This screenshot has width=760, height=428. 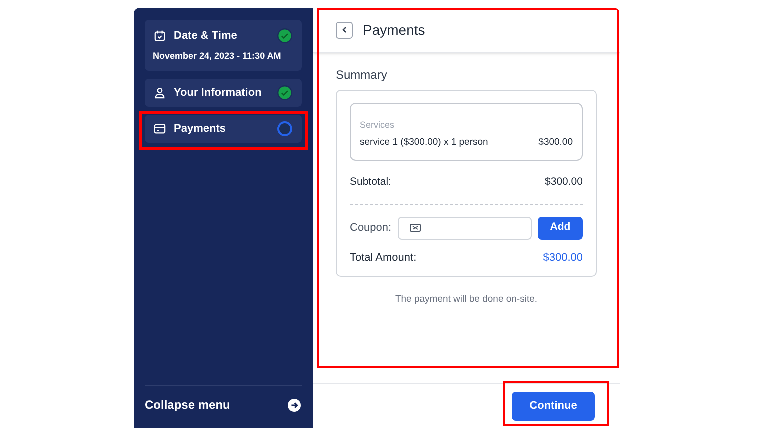 I want to click on step-item: Date & Time November 24, 2023 - 11:30 AM, so click(x=223, y=45).